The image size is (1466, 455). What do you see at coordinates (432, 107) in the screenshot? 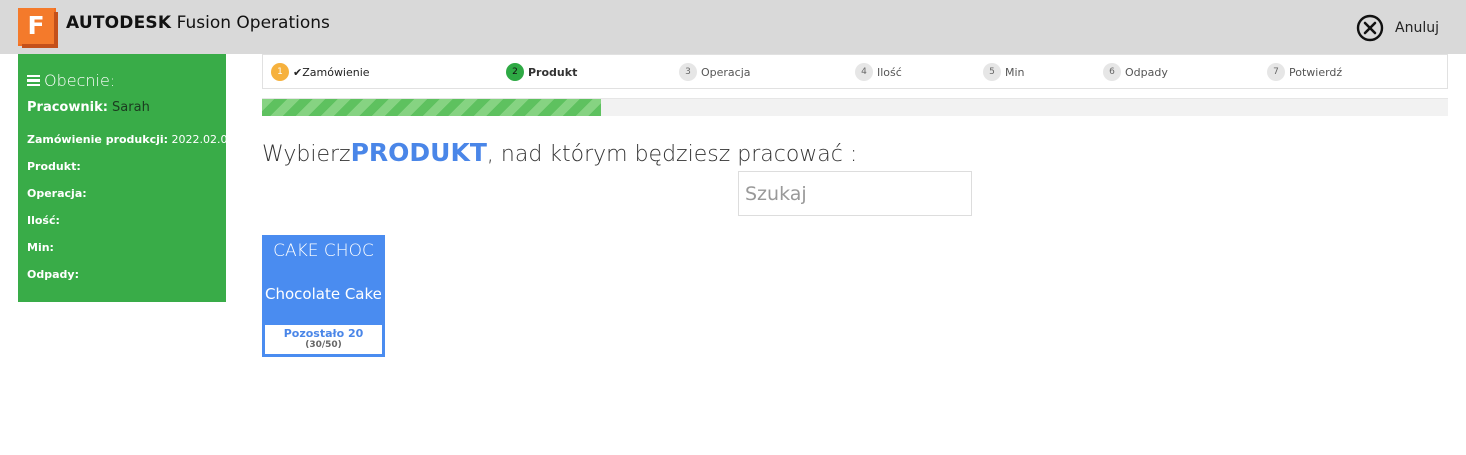
I see `progress-fill` at bounding box center [432, 107].